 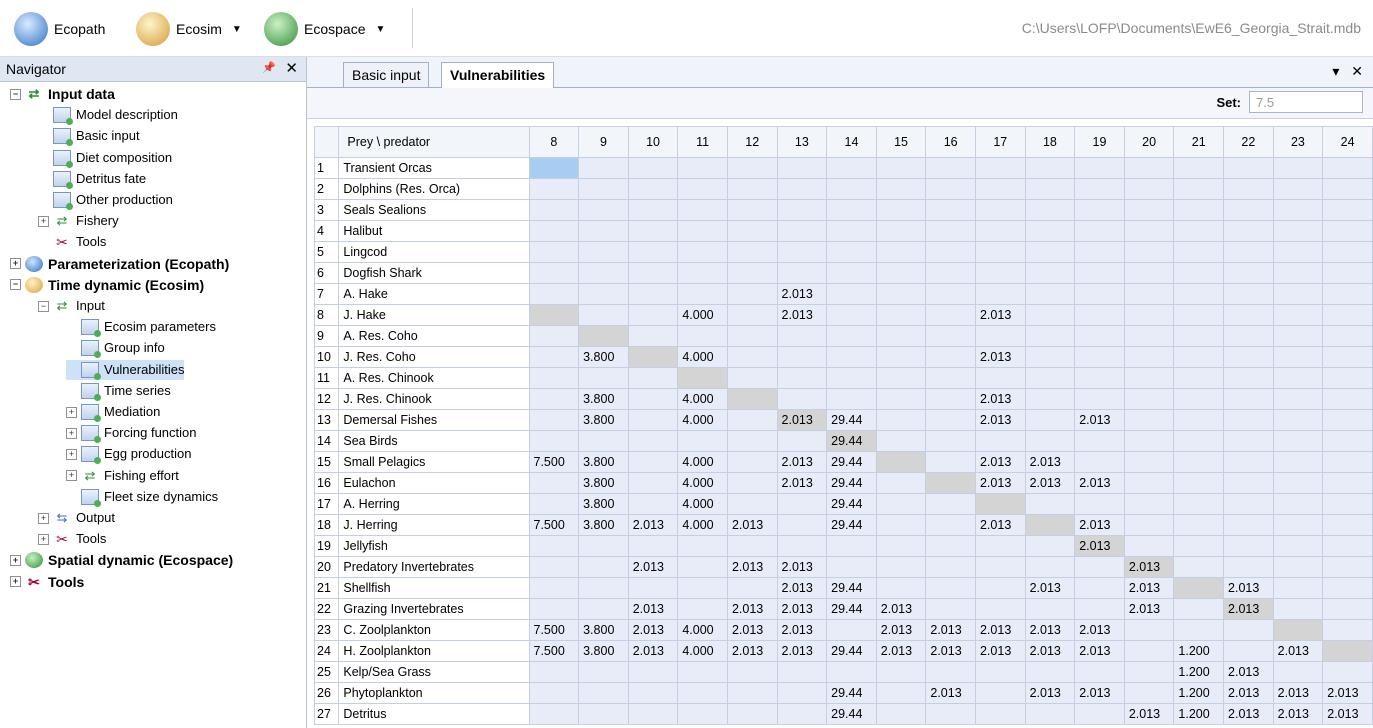 What do you see at coordinates (554, 630) in the screenshot?
I see `vulnerability-cell: 7.500` at bounding box center [554, 630].